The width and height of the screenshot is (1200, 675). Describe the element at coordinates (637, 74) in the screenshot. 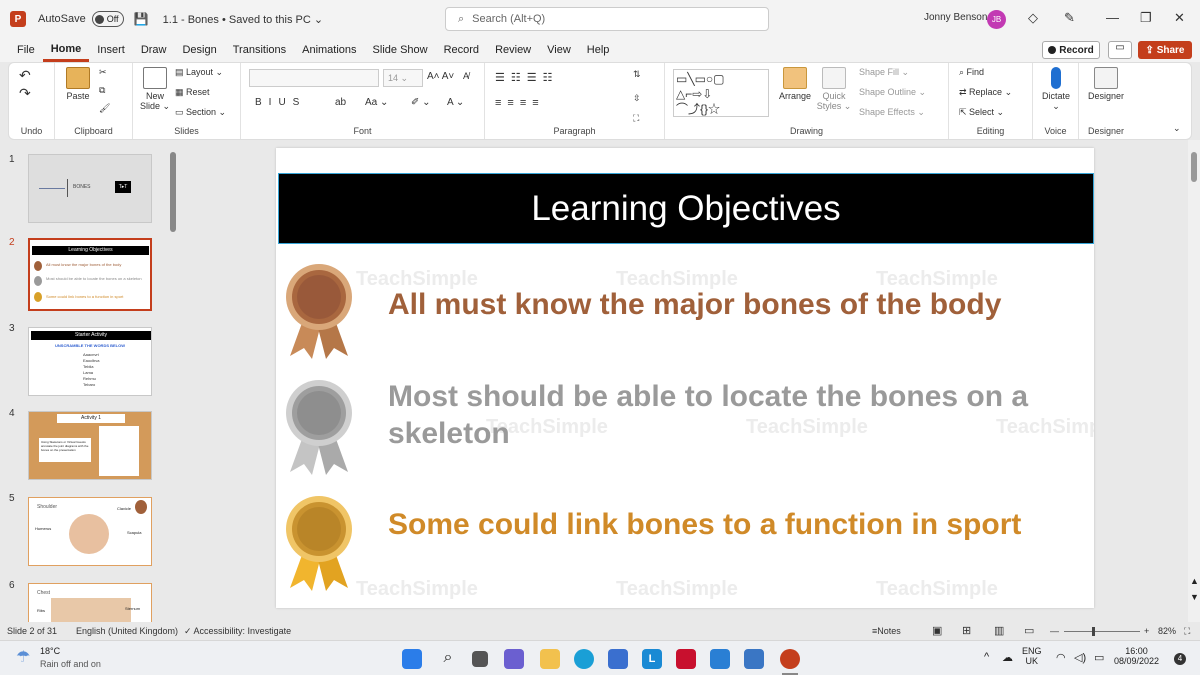

I see `text-direction-icon: ⇅` at that location.